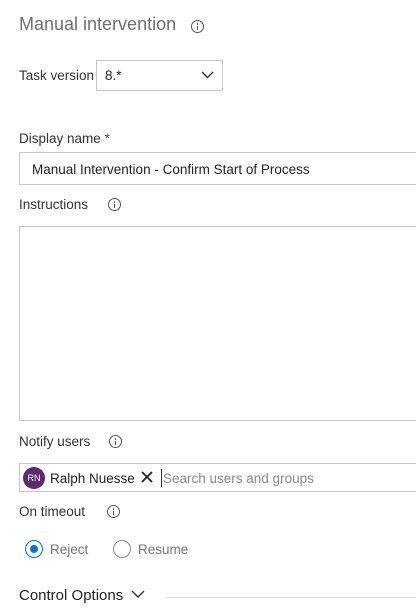  What do you see at coordinates (107, 138) in the screenshot?
I see `required-marker: *` at bounding box center [107, 138].